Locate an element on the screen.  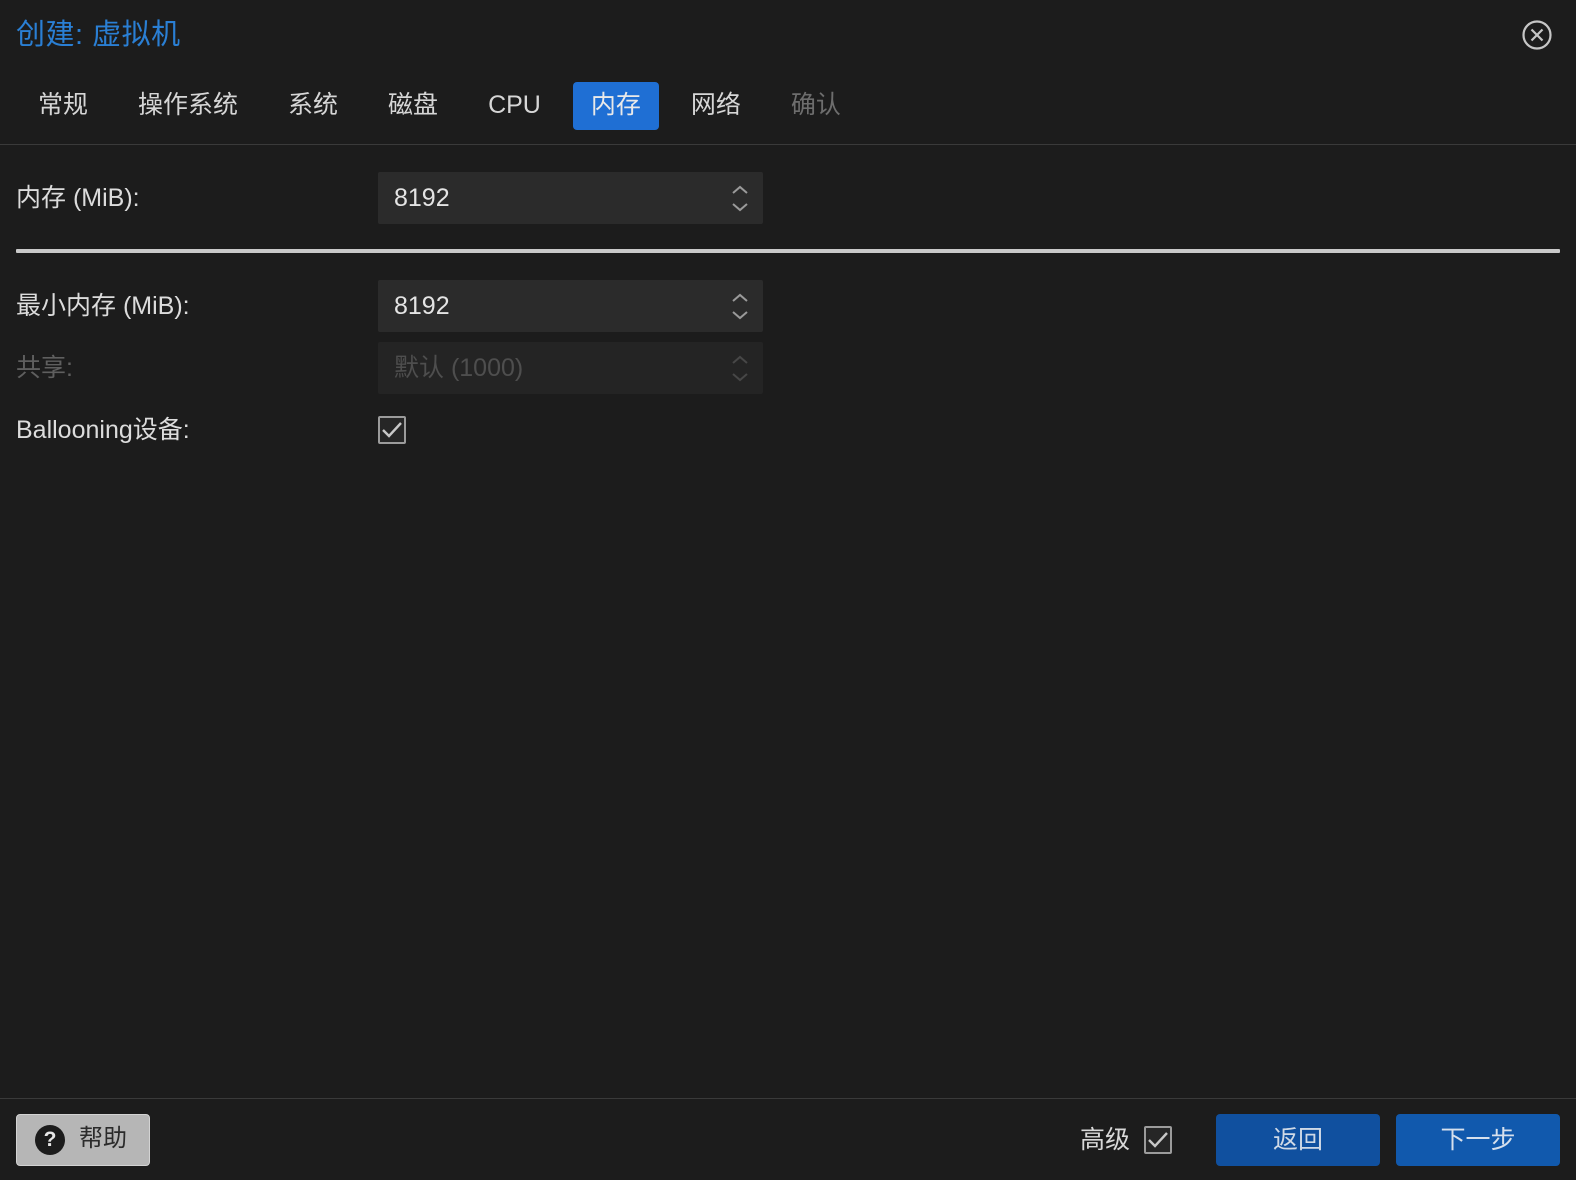
wizard-tabbar: 常规 操作系统 系统 磁盘 CPU 内存 网络 确认 is located at coordinates (788, 106).